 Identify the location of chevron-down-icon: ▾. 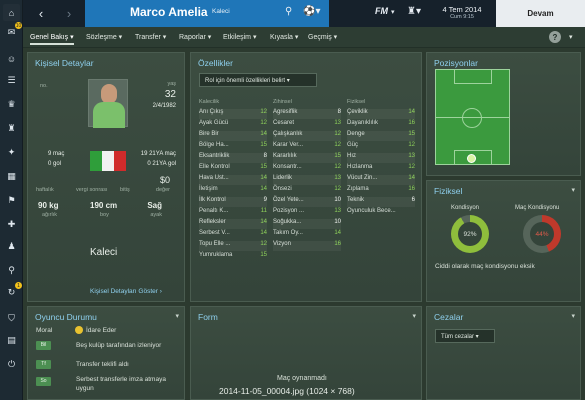
(393, 12).